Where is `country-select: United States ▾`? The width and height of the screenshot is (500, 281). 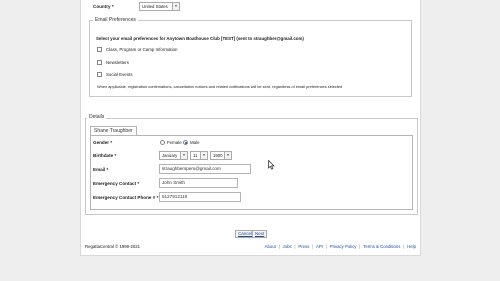 country-select: United States ▾ is located at coordinates (159, 6).